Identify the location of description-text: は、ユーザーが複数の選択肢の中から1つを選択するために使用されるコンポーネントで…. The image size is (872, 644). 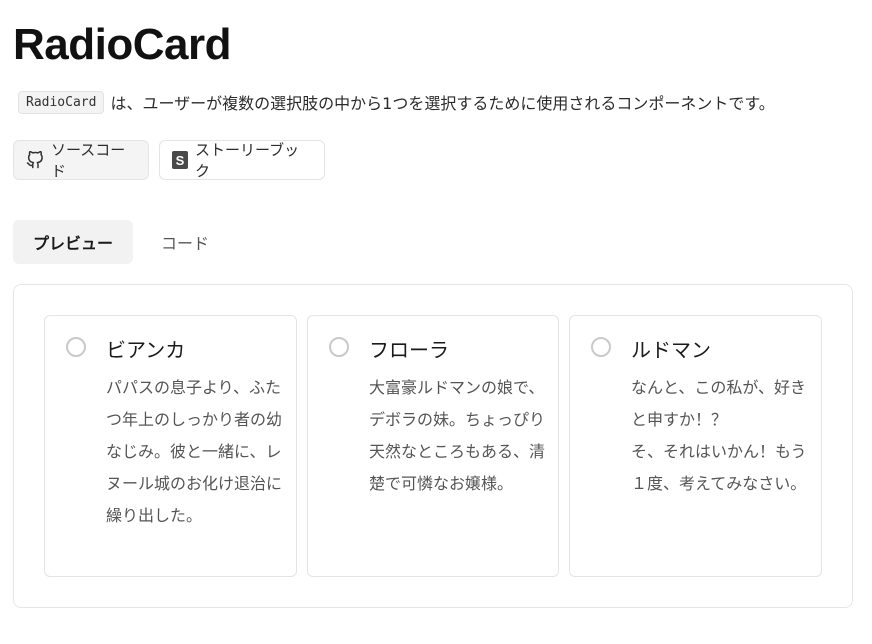
(442, 103).